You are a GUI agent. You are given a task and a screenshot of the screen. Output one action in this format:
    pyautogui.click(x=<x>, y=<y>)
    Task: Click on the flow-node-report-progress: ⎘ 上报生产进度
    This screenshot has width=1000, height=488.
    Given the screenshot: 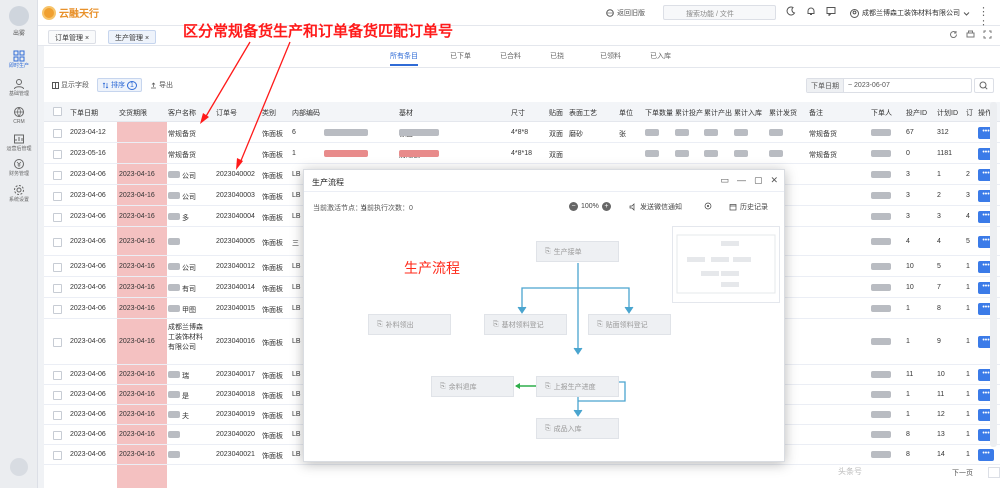 What is the action you would take?
    pyautogui.click(x=577, y=386)
    